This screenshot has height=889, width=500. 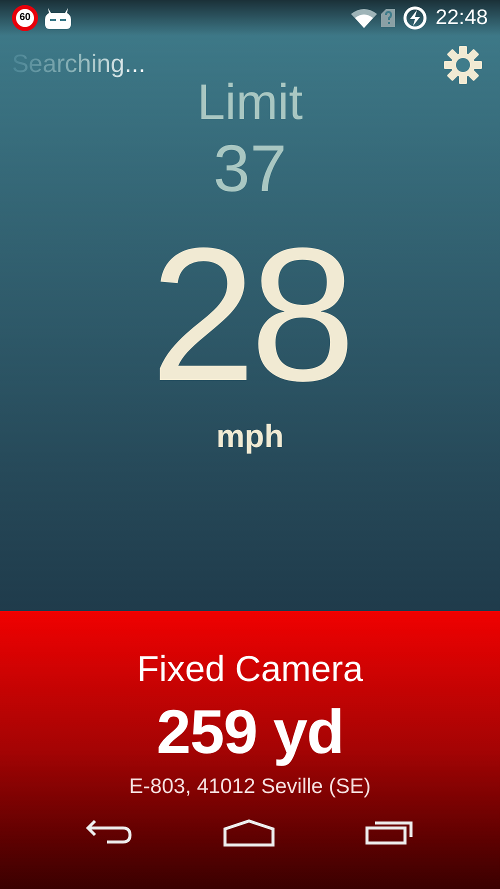 I want to click on settings-icon, so click(x=463, y=65).